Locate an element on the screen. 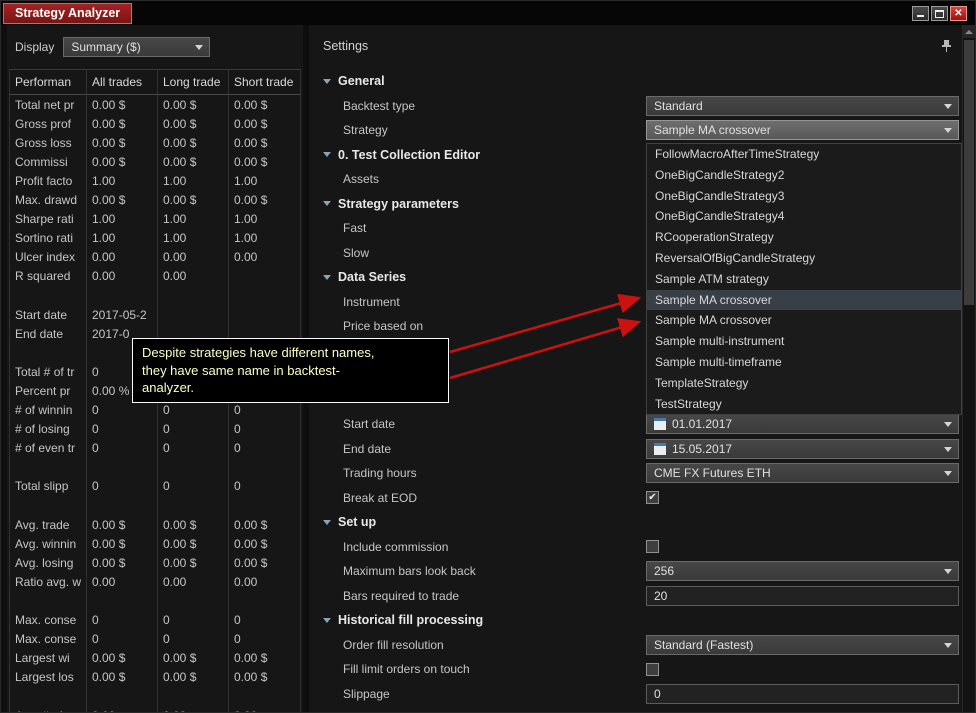 This screenshot has height=713, width=976. backtest-type-select: Standard is located at coordinates (802, 105).